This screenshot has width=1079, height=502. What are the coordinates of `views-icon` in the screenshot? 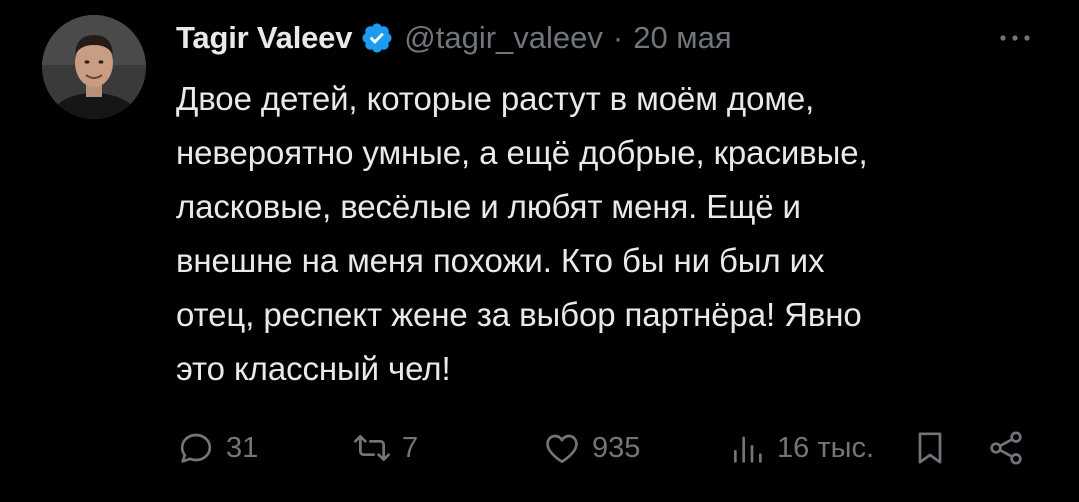 It's located at (747, 448).